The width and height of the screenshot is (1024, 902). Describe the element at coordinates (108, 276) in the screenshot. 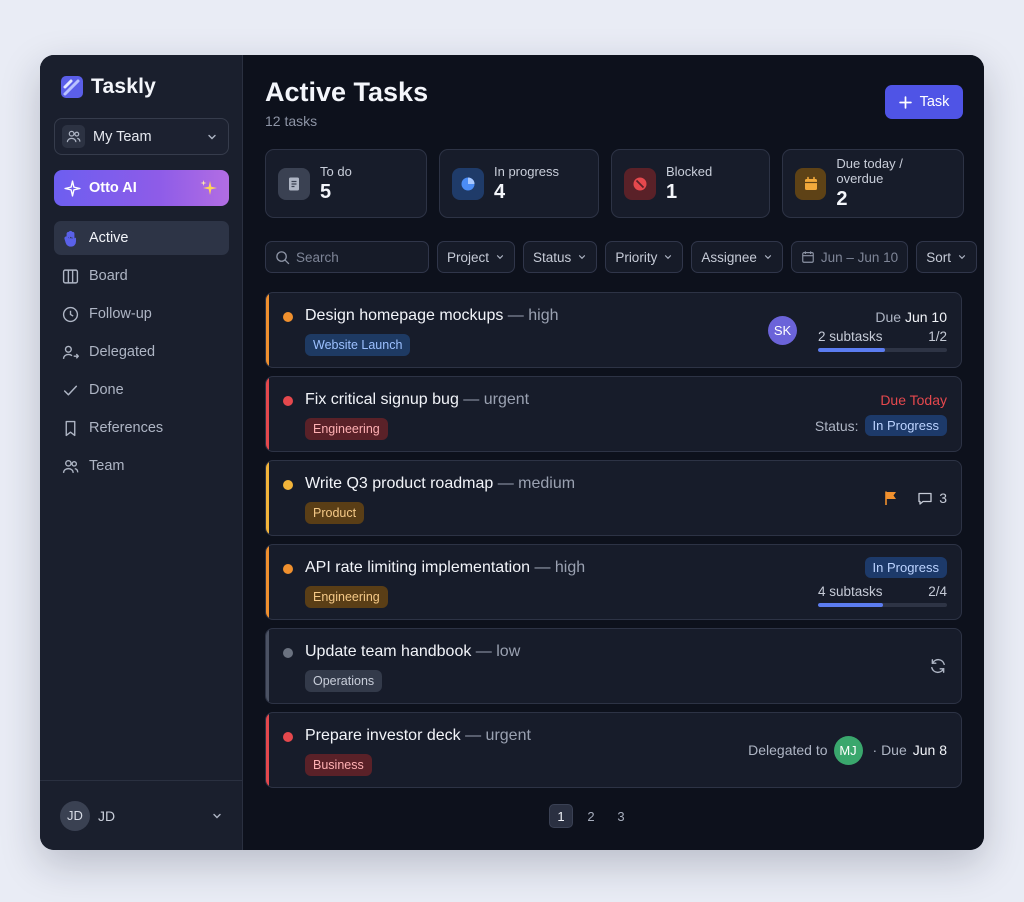

I see `sidebar-item-label: Board` at that location.